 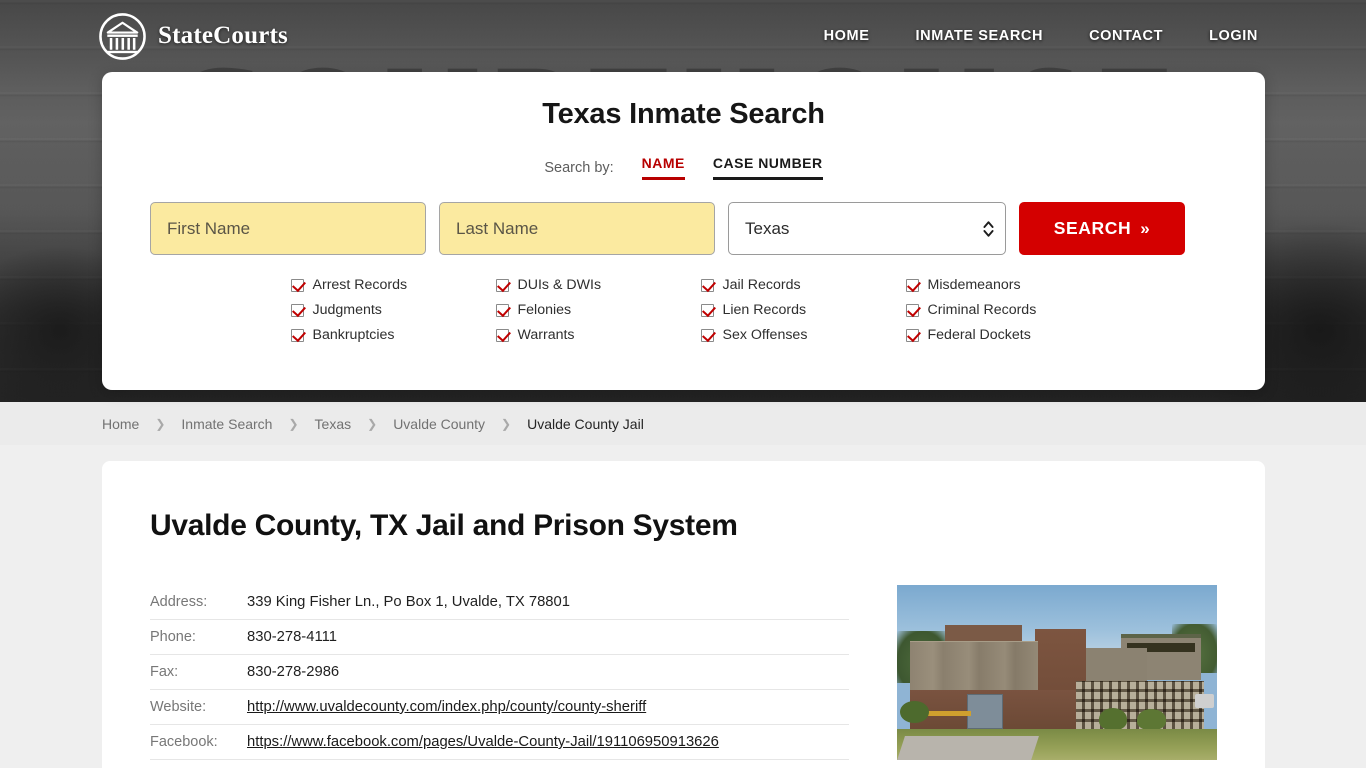 I want to click on checkbox-criminal-records: Criminal Records, so click(x=1008, y=310).